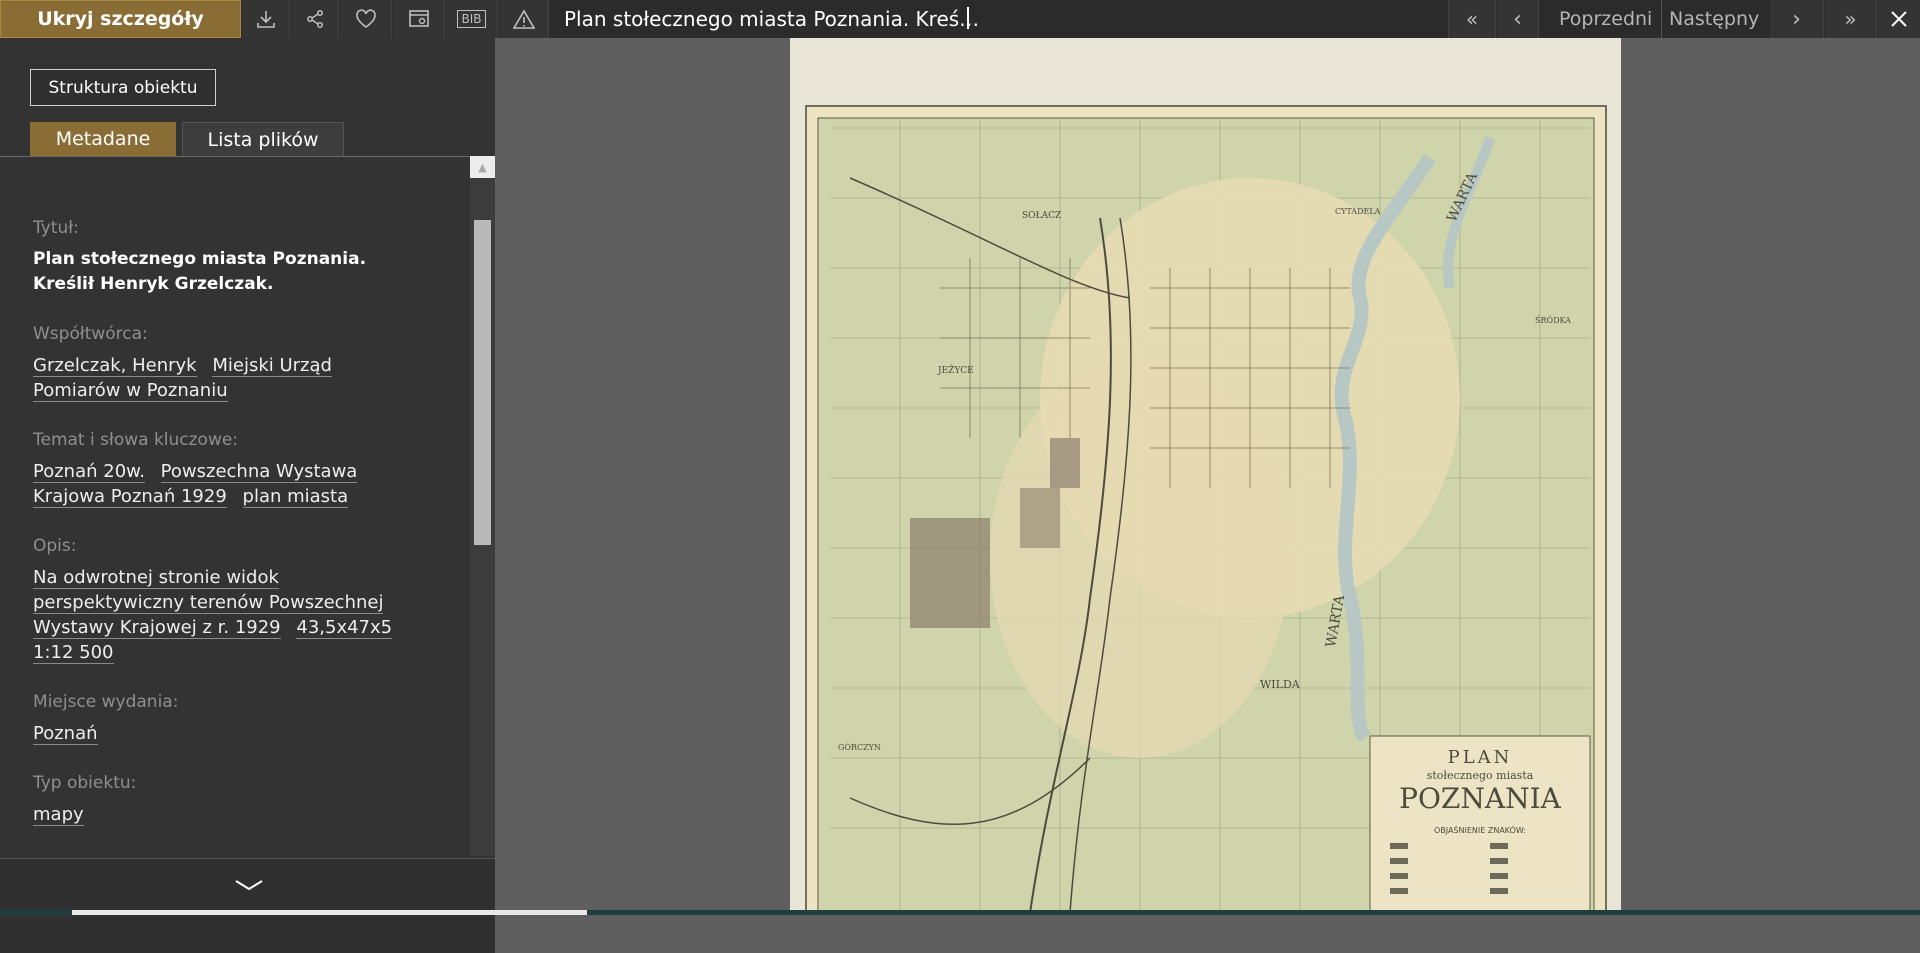  What do you see at coordinates (482, 167) in the screenshot?
I see `scroll-up-icon: ▲` at bounding box center [482, 167].